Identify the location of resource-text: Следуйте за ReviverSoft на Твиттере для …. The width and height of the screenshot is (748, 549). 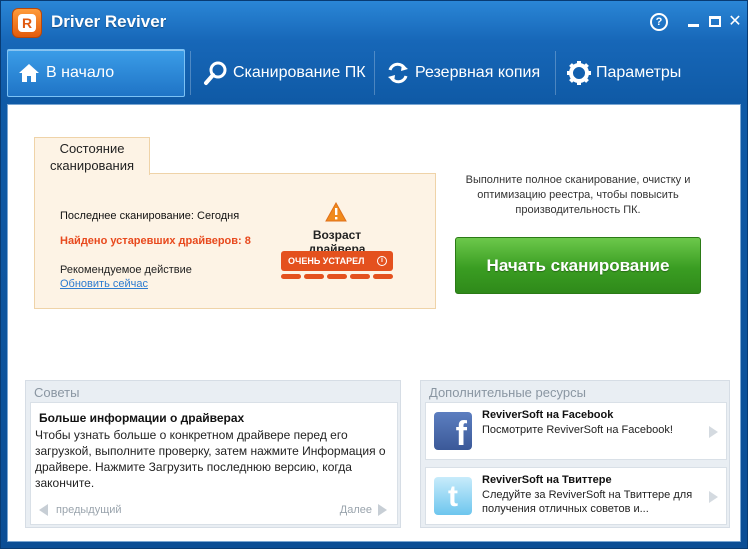
(587, 502).